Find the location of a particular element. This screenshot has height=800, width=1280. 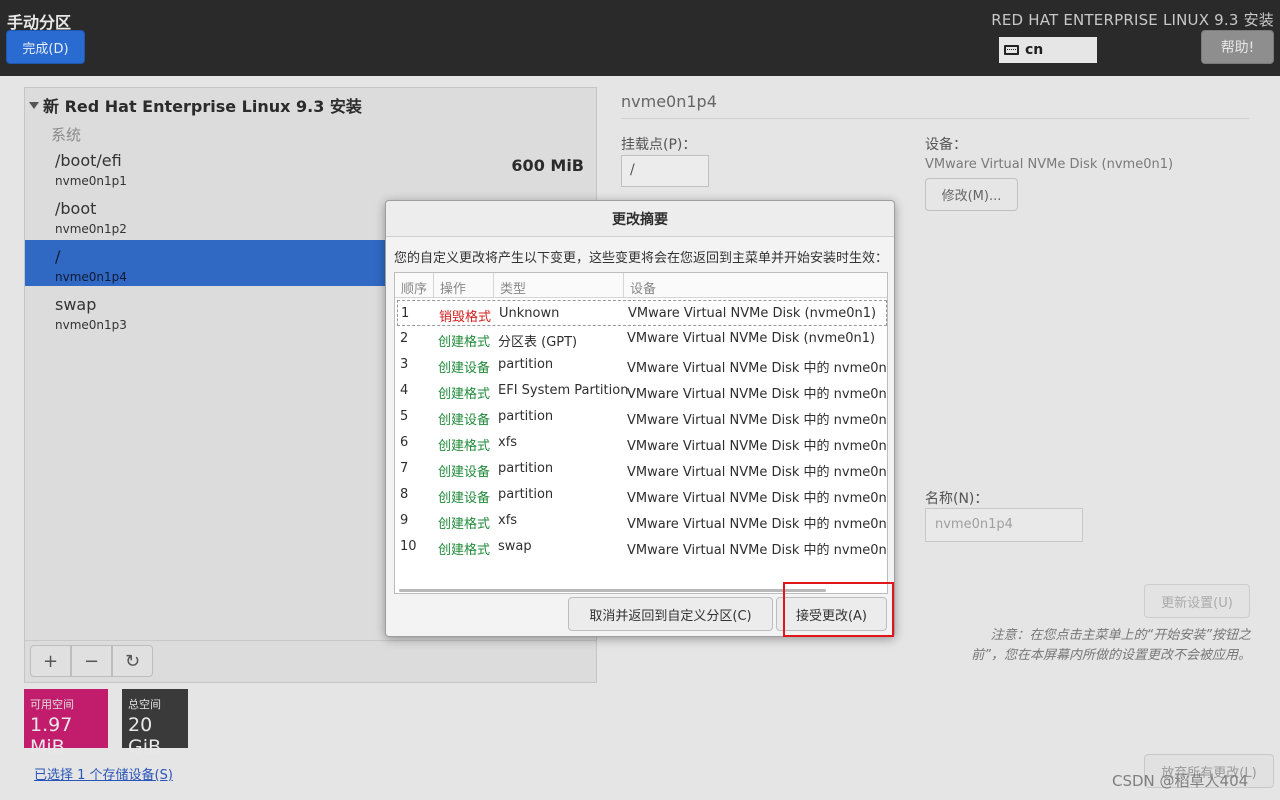

accept-changes-button: 接受更改(A) is located at coordinates (831, 614).